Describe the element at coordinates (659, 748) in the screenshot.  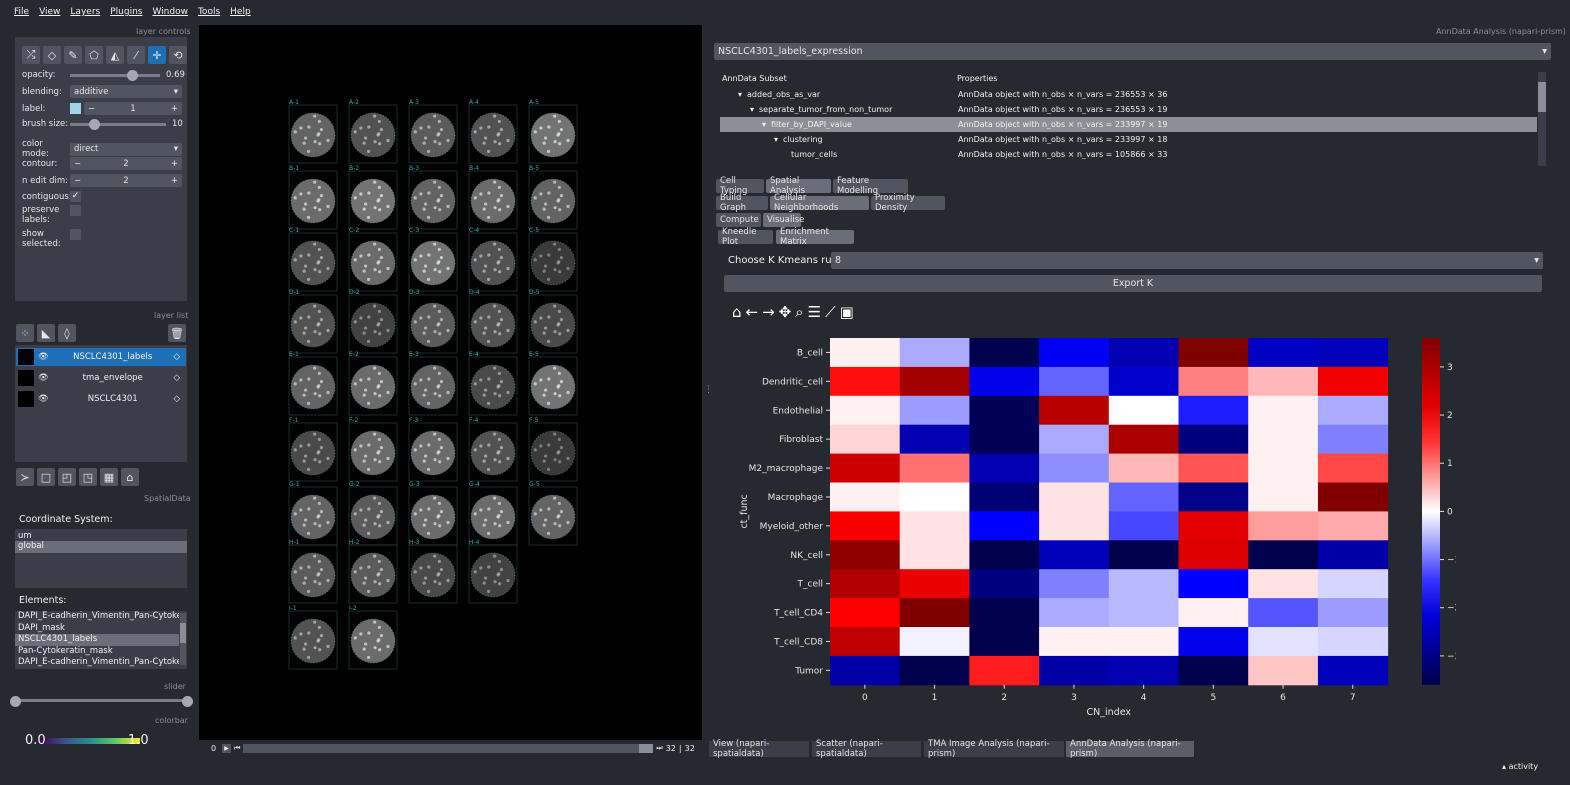
I see `skip-end-icon: ⏭` at that location.